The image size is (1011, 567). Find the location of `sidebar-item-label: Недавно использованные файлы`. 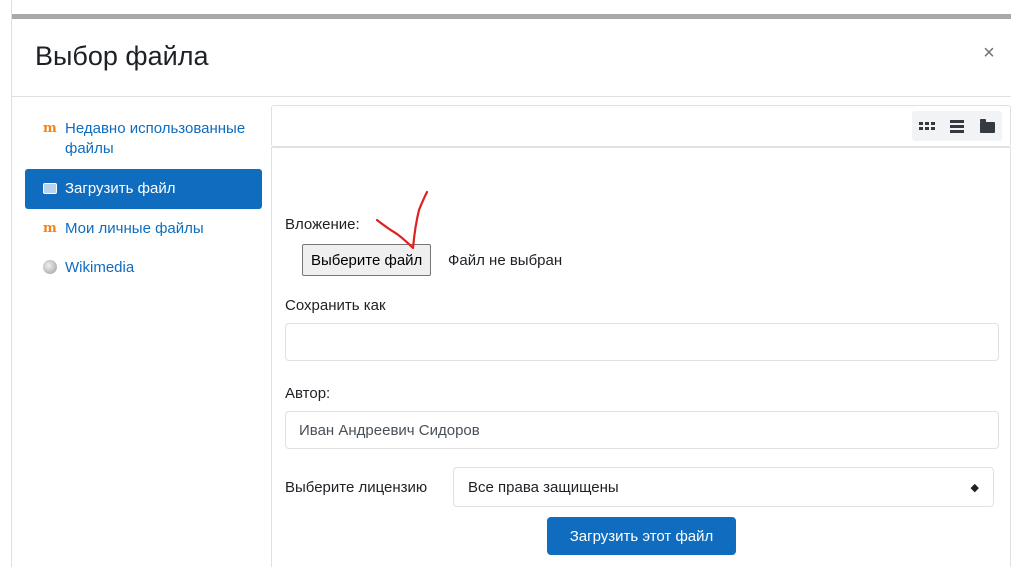

sidebar-item-label: Недавно использованные файлы is located at coordinates (155, 138).